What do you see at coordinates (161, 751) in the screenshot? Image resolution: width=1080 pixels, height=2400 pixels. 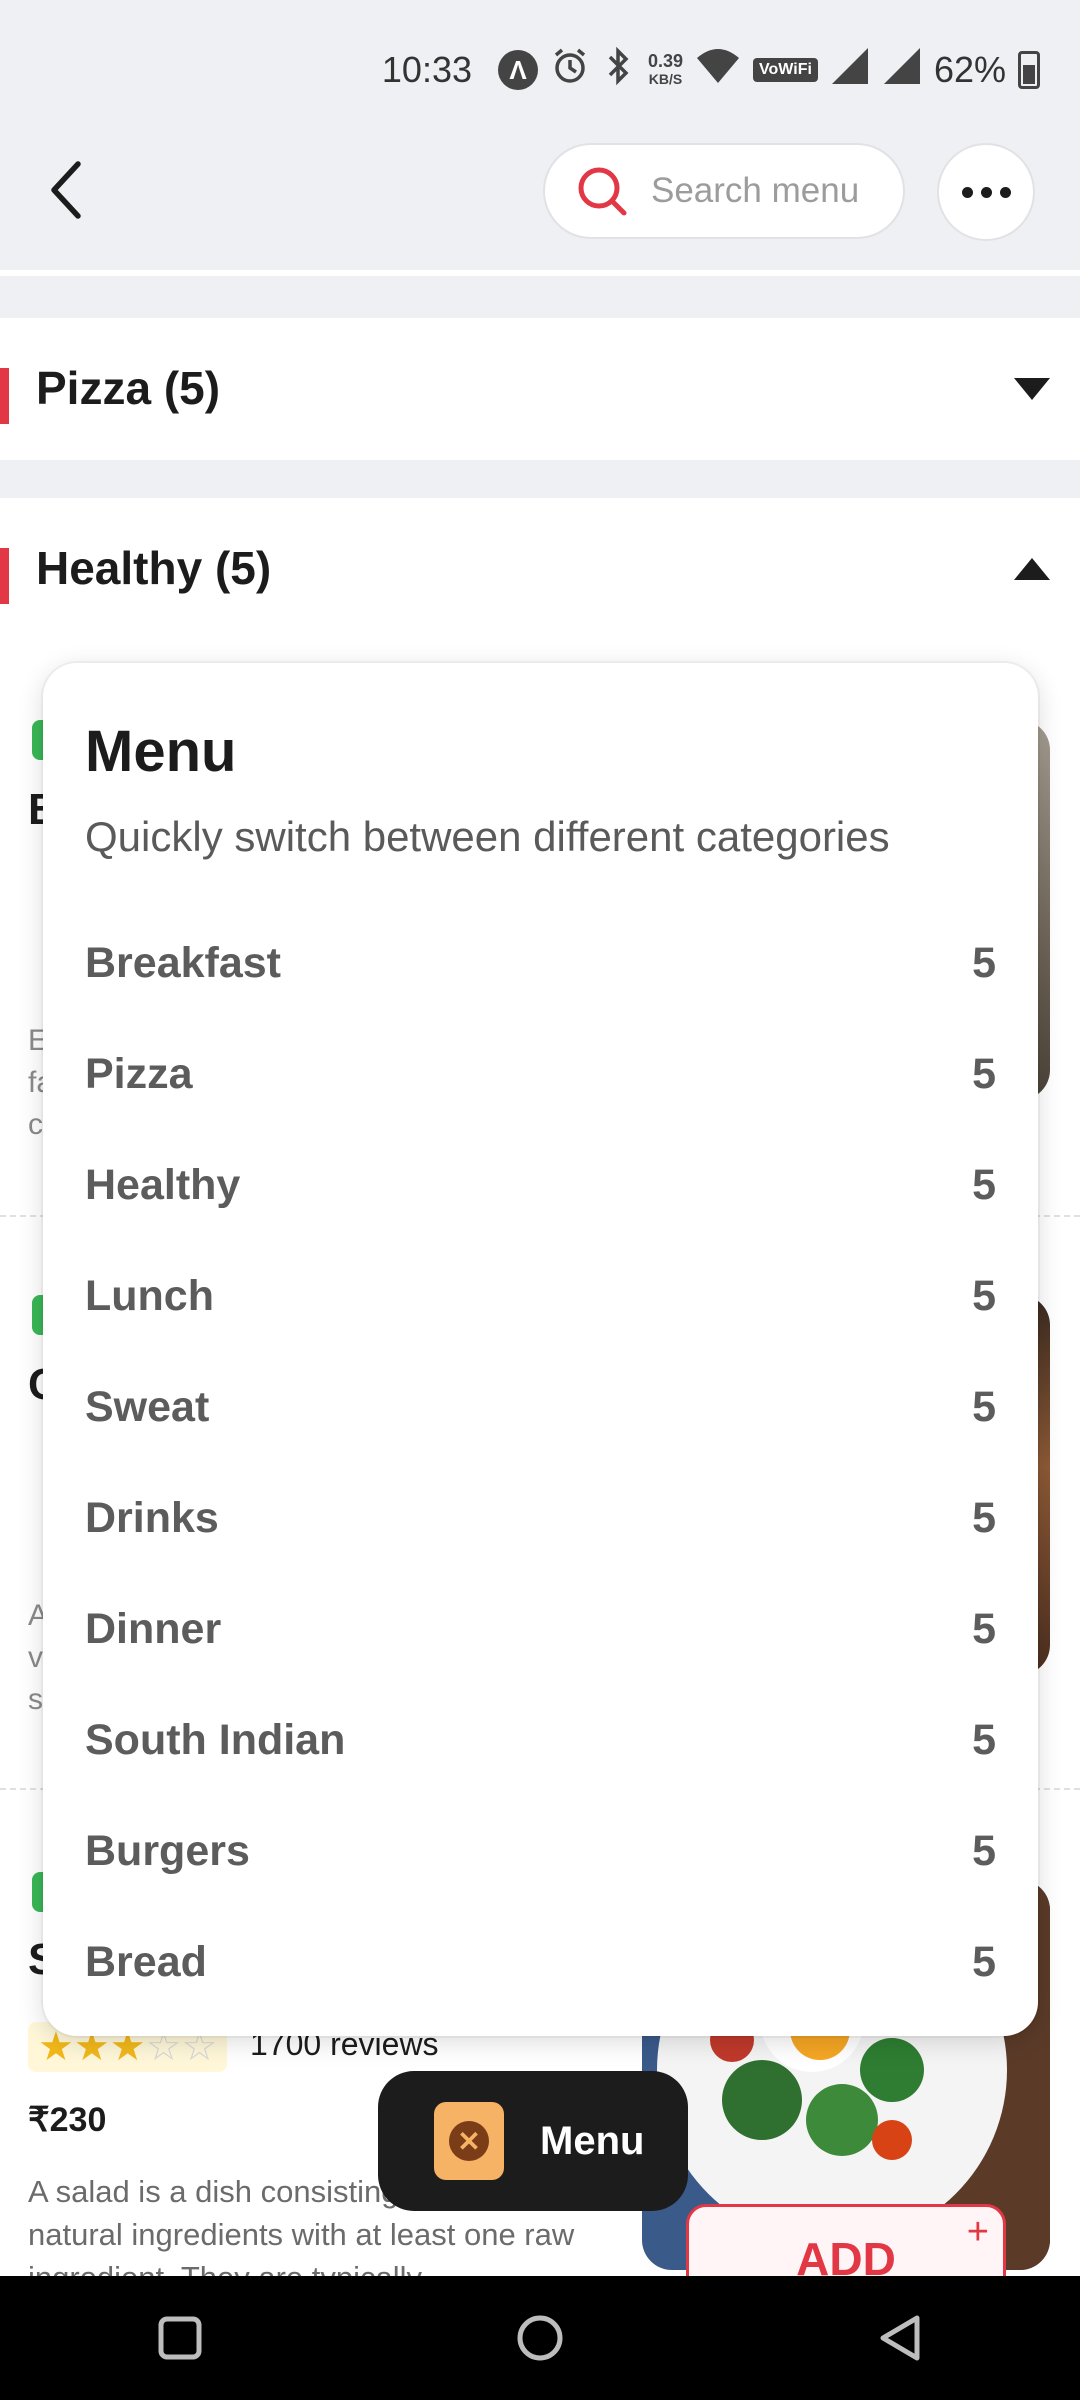 I see `menu-title: Menu` at bounding box center [161, 751].